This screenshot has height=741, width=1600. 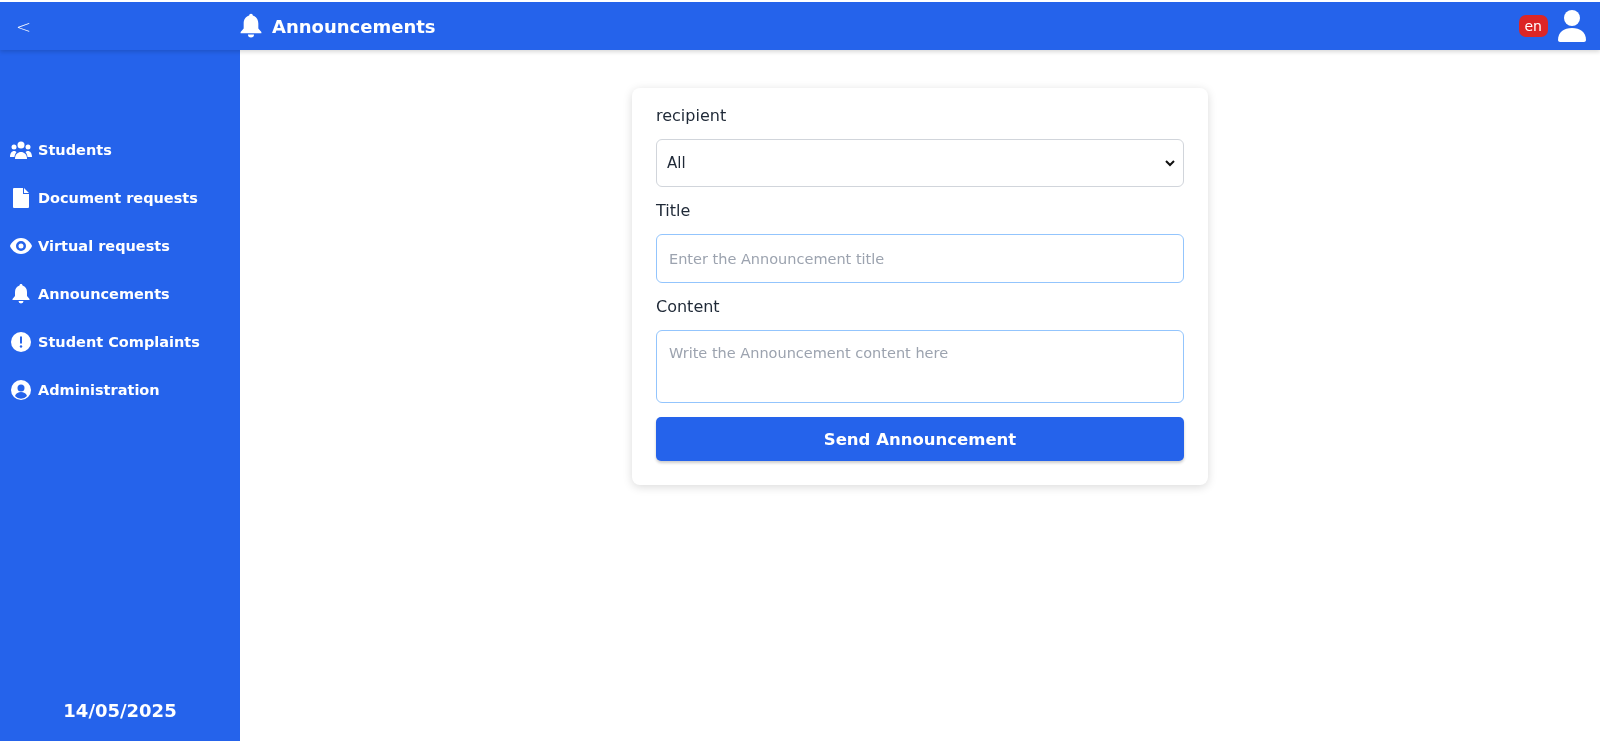 I want to click on people-icon, so click(x=21, y=150).